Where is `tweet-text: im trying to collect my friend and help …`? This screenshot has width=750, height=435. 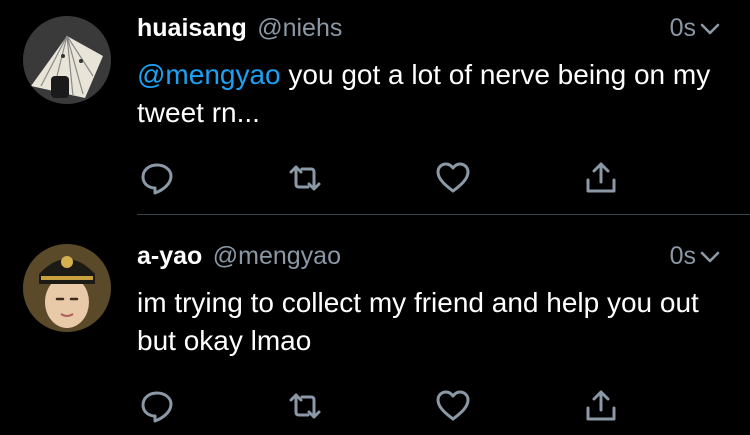 tweet-text: im trying to collect my friend and help … is located at coordinates (432, 322).